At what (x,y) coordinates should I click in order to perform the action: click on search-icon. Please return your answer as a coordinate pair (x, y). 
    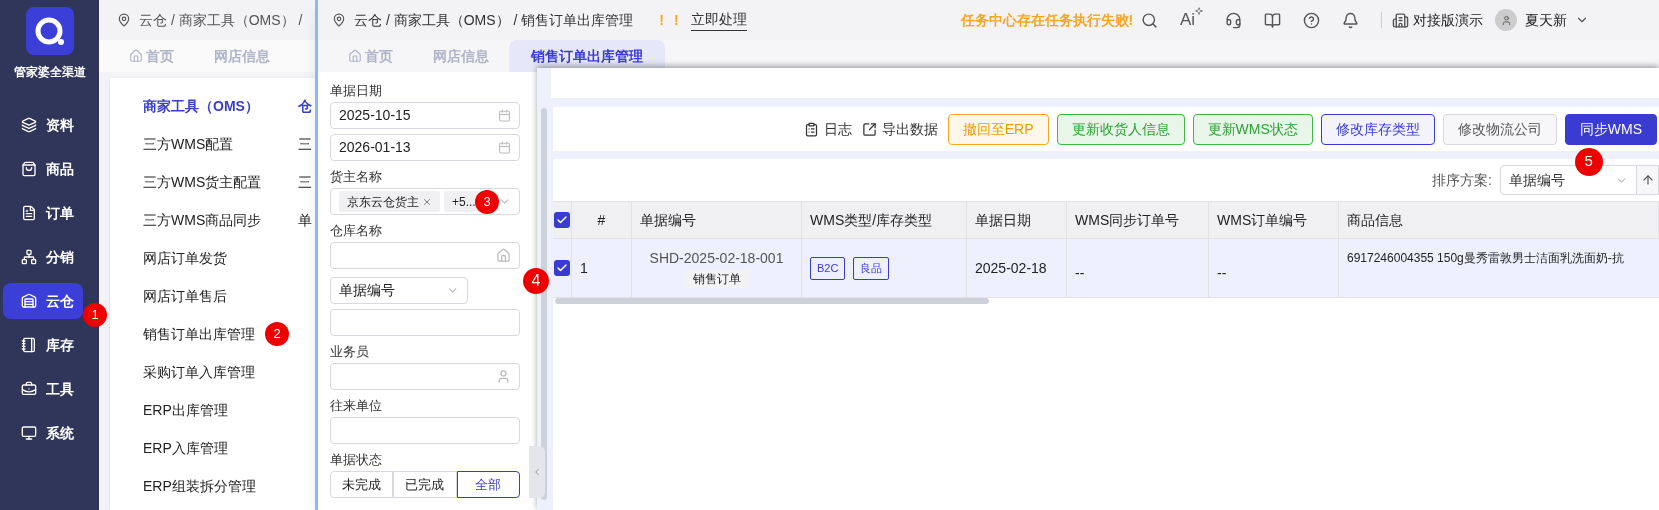
    Looking at the image, I should click on (1149, 20).